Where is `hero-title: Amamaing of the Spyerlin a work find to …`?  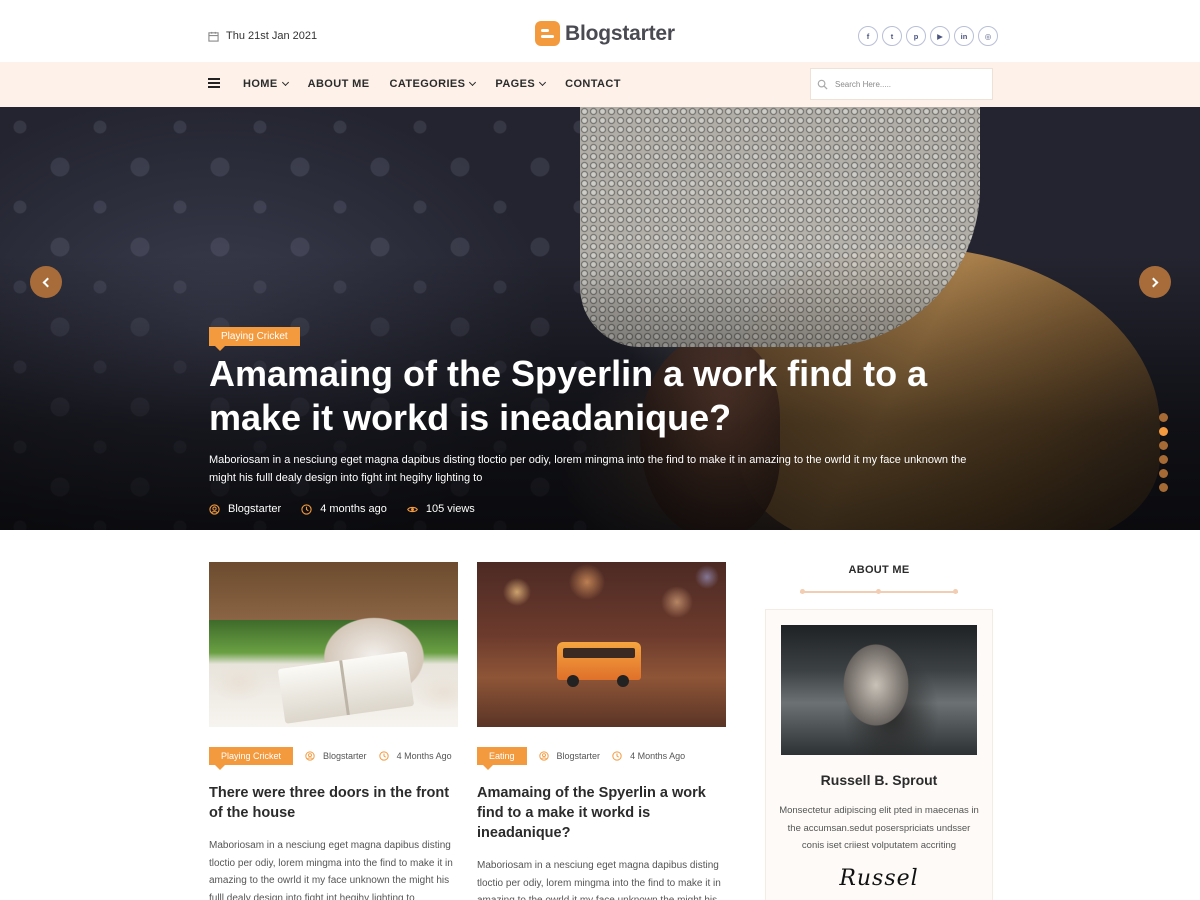
hero-title: Amamaing of the Spyerlin a work find to … is located at coordinates (589, 396).